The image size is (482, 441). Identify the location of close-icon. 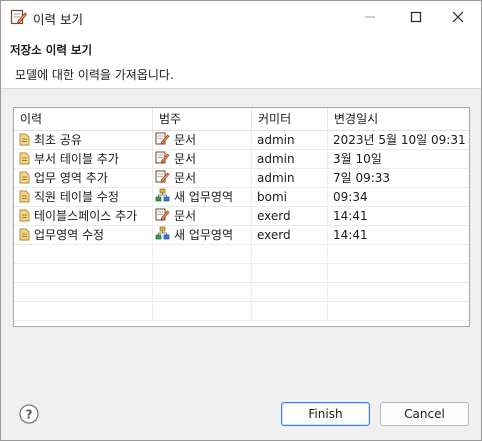
(458, 17).